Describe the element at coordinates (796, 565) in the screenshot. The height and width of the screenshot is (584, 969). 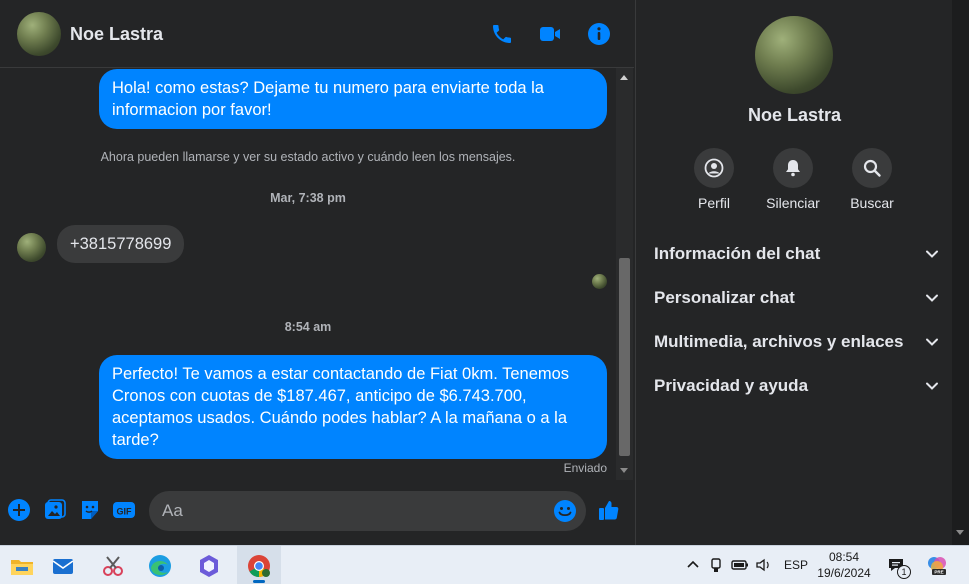
I see `input-language-indicator: ESP` at that location.